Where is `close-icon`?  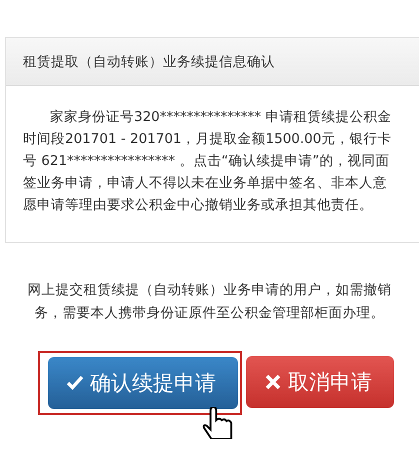
close-icon is located at coordinates (273, 382).